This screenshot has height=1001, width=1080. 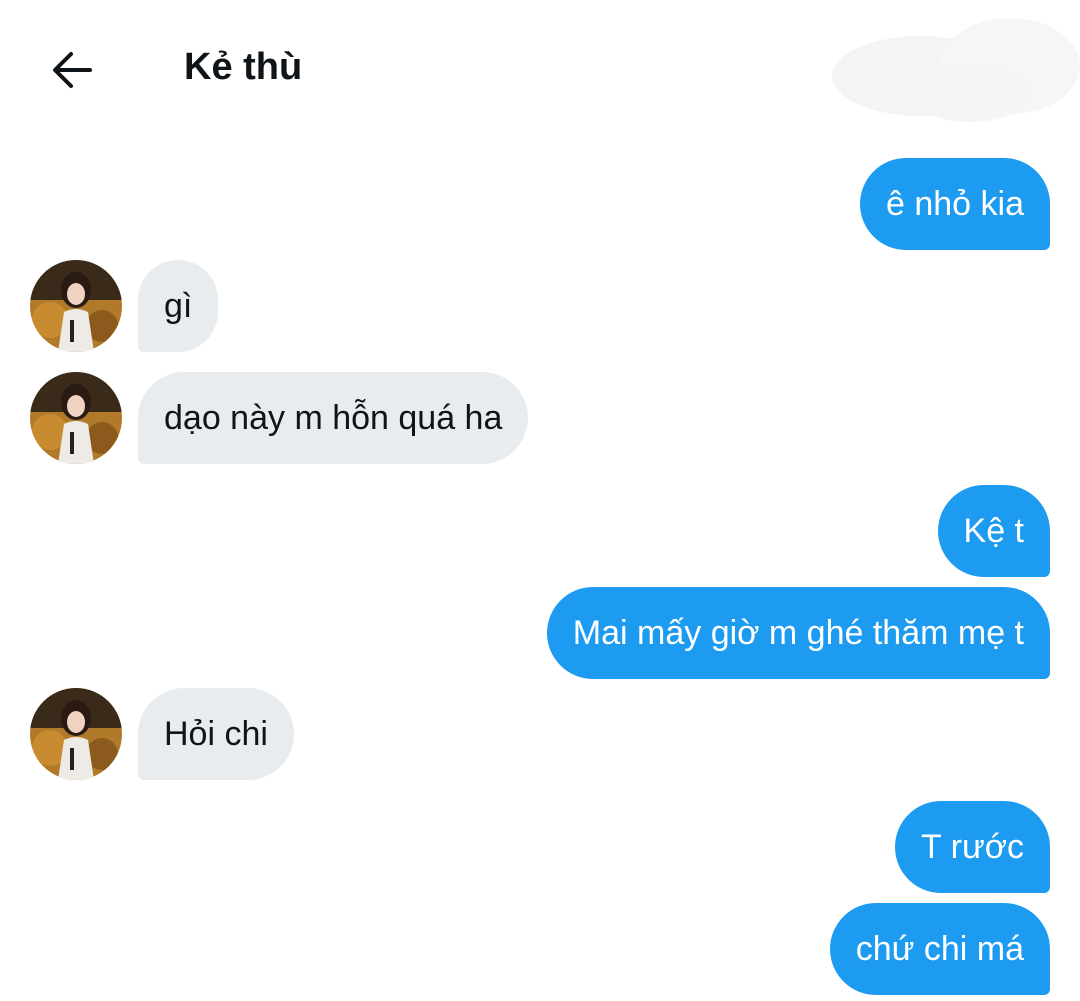 I want to click on outgoing-message-bubble: Mai mấy giờ m ghé thăm mẹ t, so click(x=798, y=633).